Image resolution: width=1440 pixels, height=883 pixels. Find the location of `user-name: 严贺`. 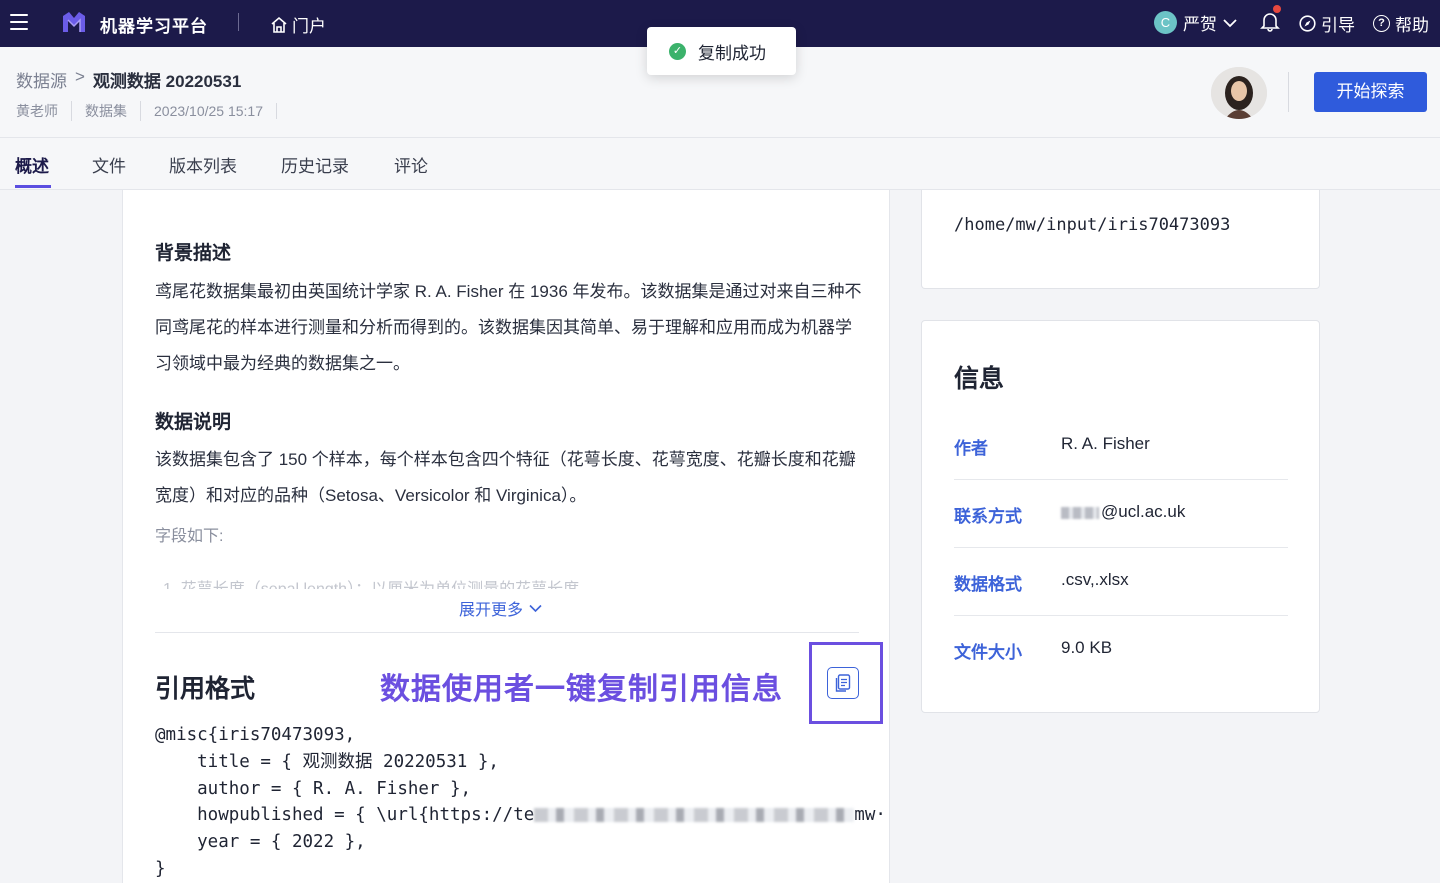

user-name: 严贺 is located at coordinates (1200, 24).